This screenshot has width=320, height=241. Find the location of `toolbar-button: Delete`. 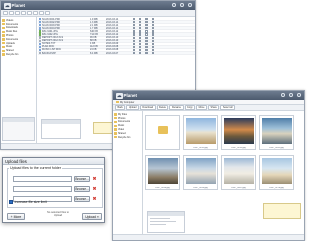

toolbar-button: Delete is located at coordinates (162, 107).